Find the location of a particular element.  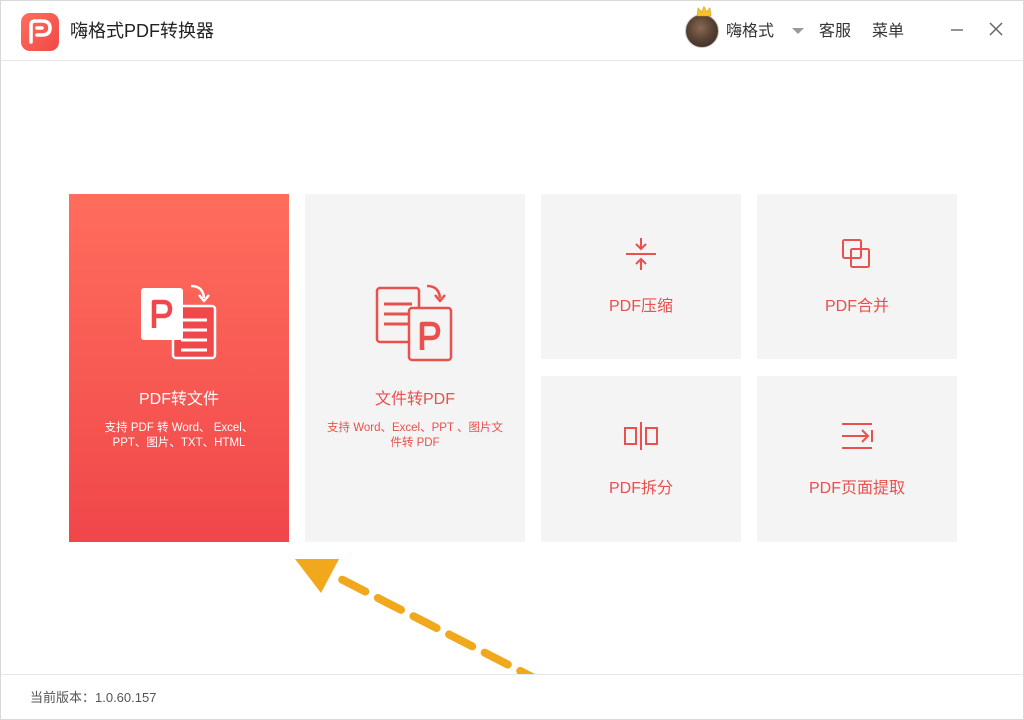

tile-title: PDF合并 is located at coordinates (856, 306).